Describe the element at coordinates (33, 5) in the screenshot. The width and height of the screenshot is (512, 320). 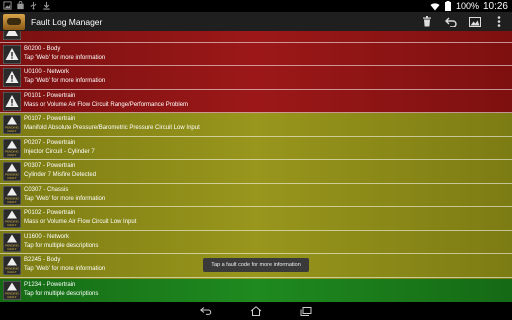
I see `usb-icon` at that location.